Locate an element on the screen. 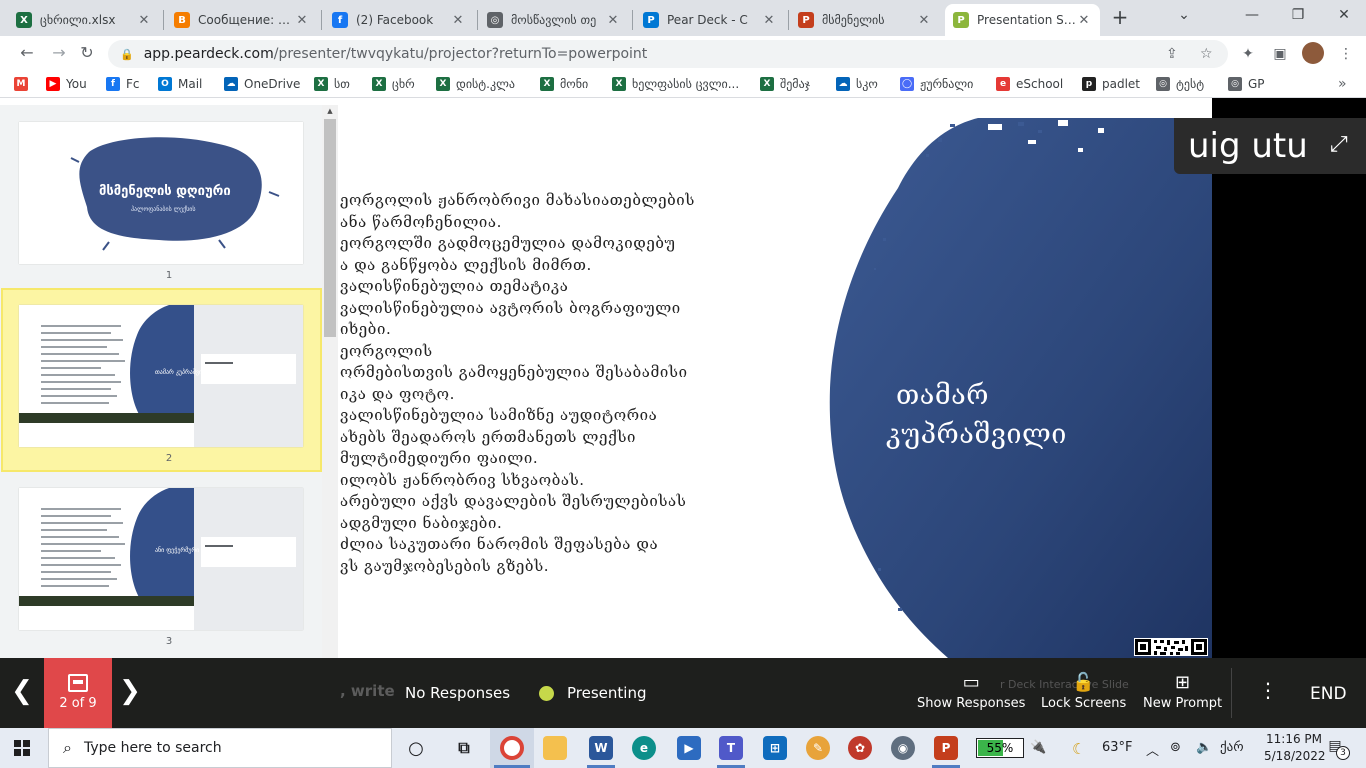  globe-icon: ◎ is located at coordinates (1235, 84).